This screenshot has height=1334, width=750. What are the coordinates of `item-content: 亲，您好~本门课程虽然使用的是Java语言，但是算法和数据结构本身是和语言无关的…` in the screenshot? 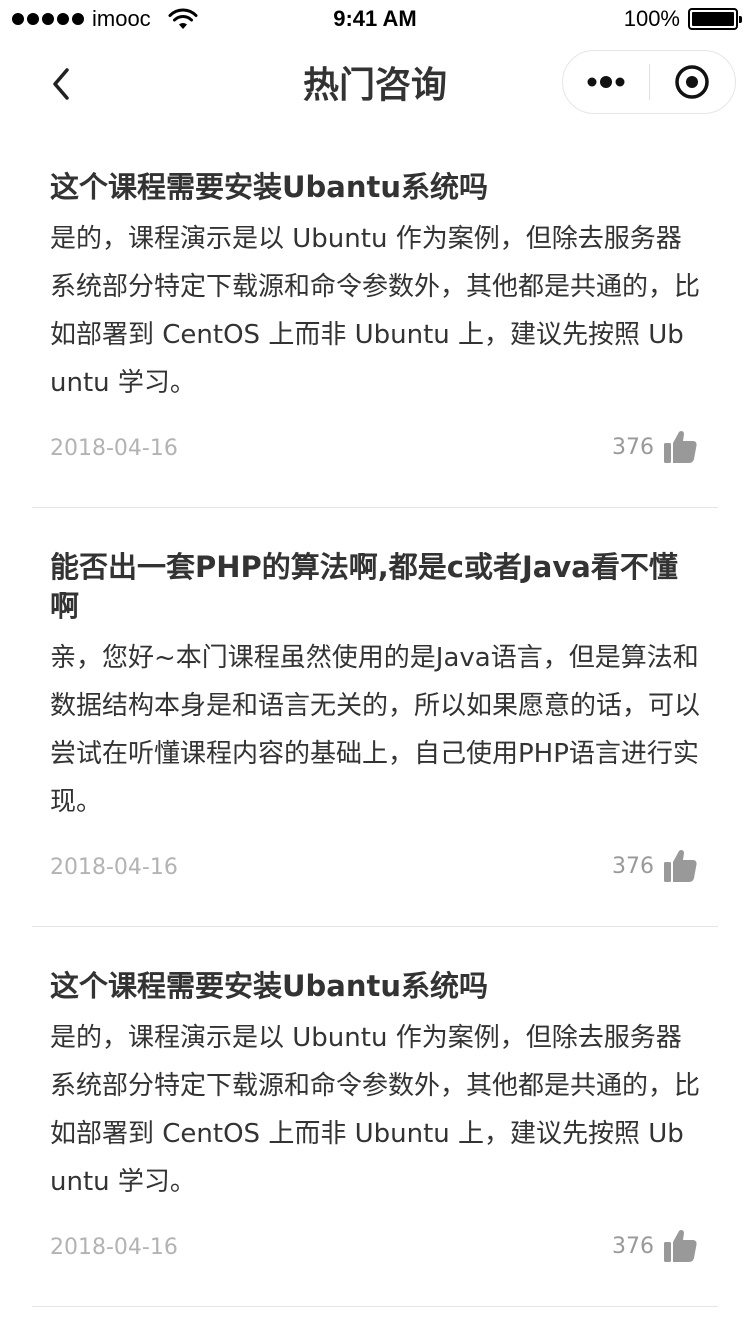 It's located at (375, 730).